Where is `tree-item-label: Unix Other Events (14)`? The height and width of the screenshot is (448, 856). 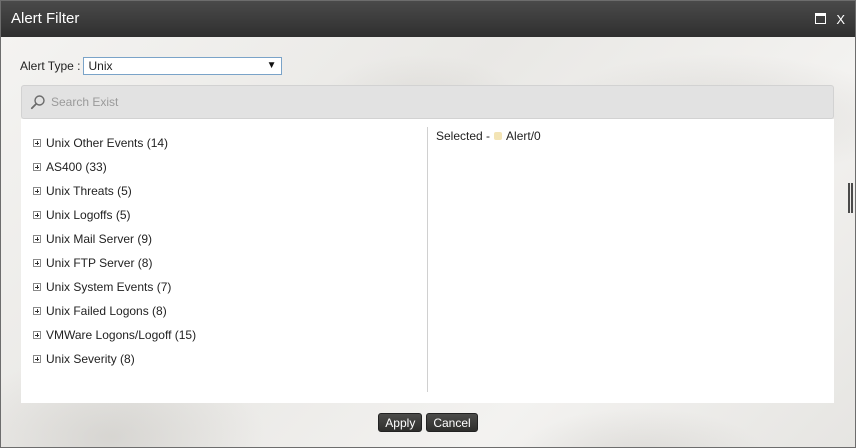
tree-item-label: Unix Other Events (14) is located at coordinates (107, 143).